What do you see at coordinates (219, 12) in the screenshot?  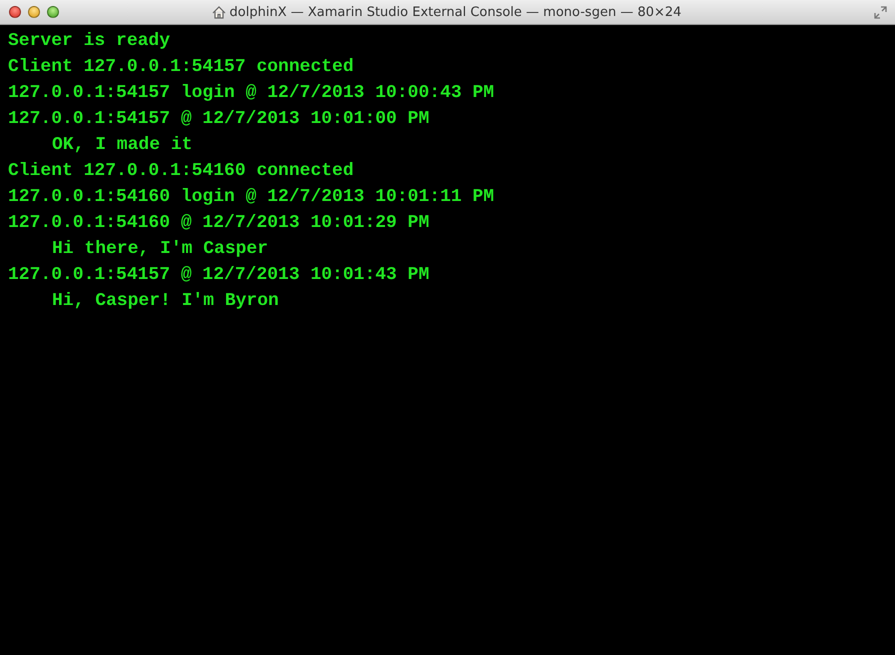 I see `house-icon` at bounding box center [219, 12].